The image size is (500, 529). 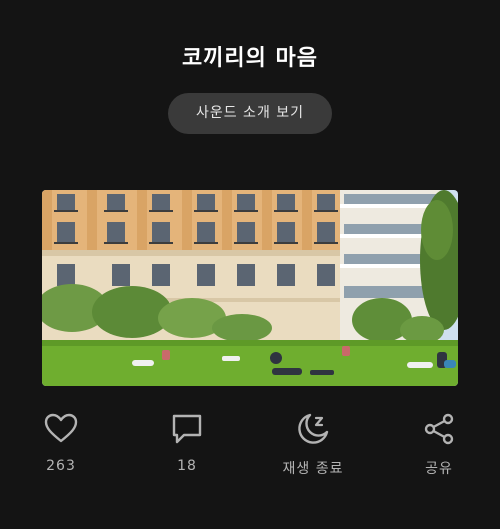 What do you see at coordinates (250, 447) in the screenshot?
I see `action-bar: 263 18 재생 종료 공유` at bounding box center [250, 447].